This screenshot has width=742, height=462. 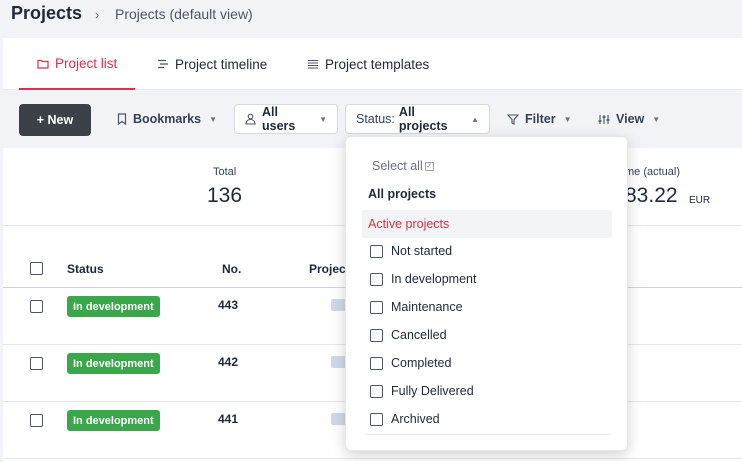 I want to click on view-button: View ▼, so click(x=629, y=119).